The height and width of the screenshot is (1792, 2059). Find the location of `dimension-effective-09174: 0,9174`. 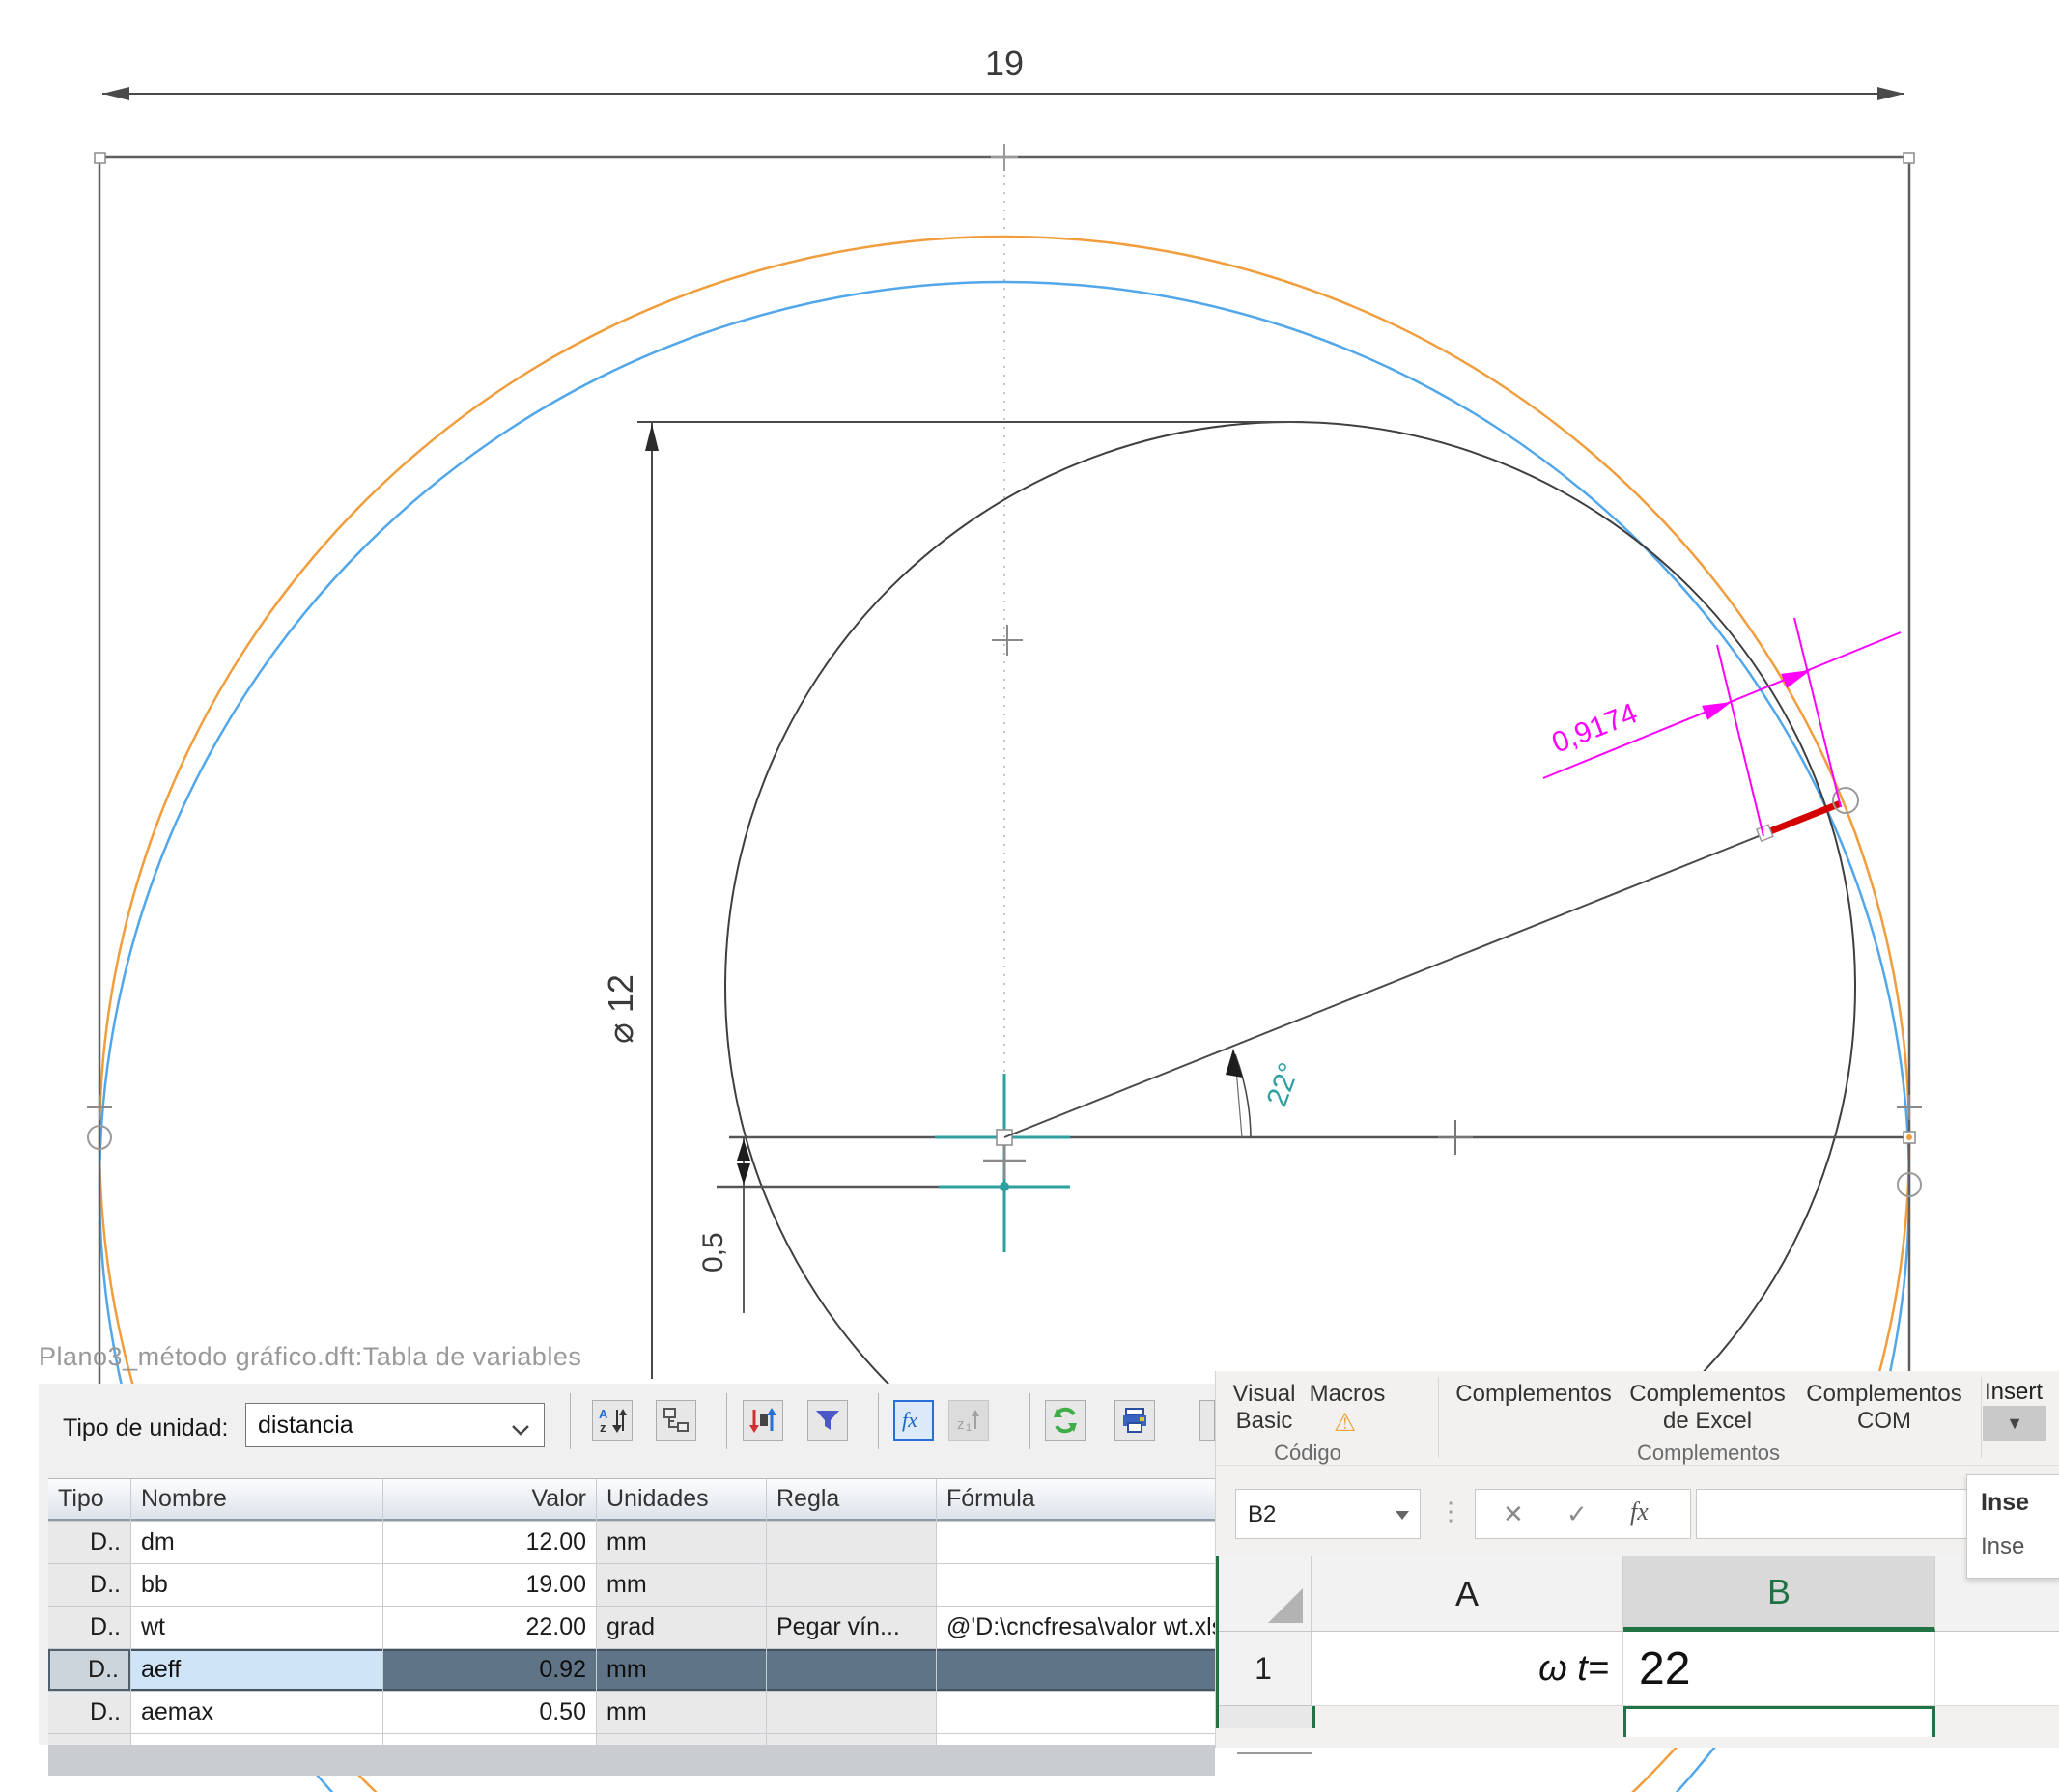

dimension-effective-09174: 0,9174 is located at coordinates (1722, 727).